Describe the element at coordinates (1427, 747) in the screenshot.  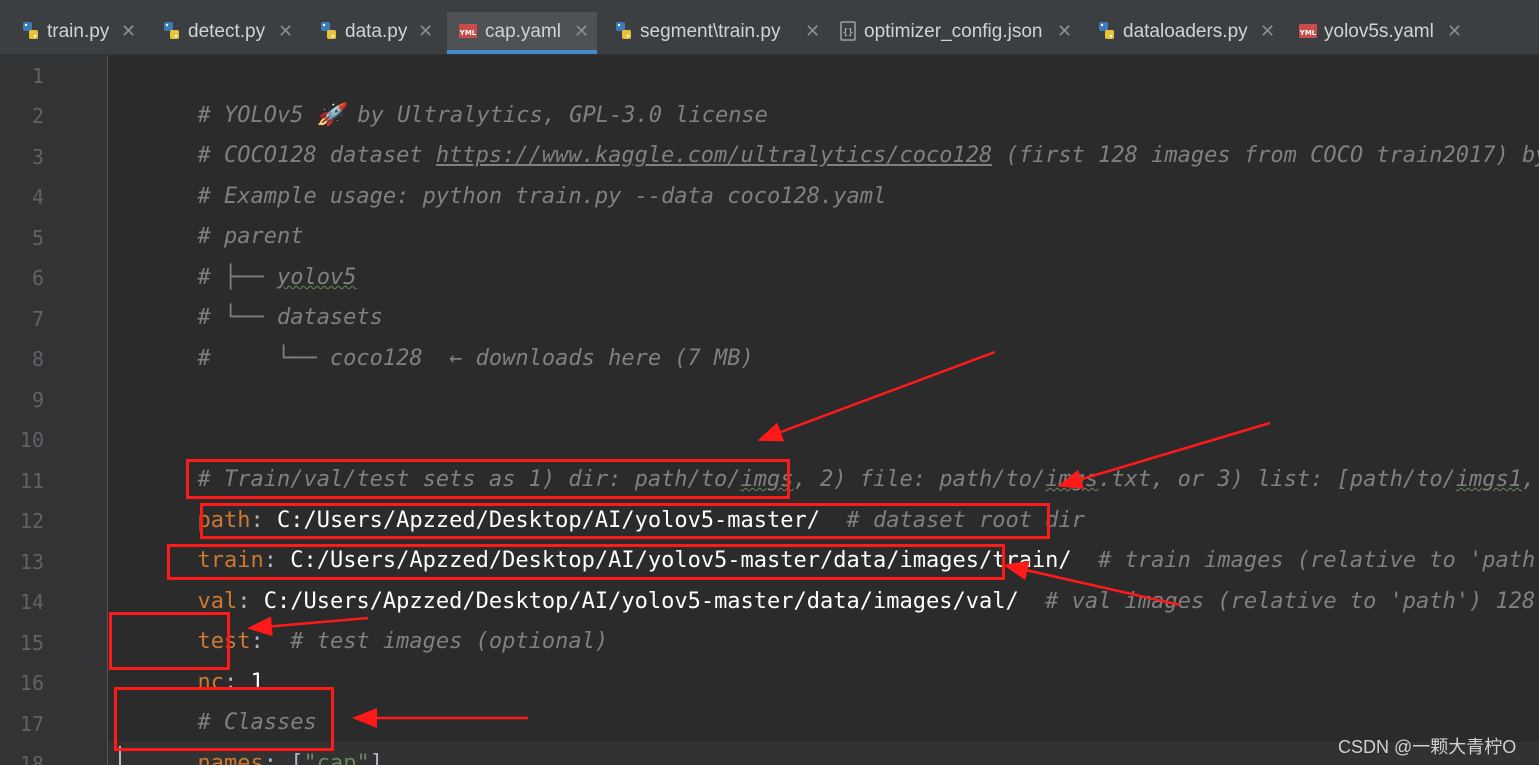
I see `watermark: CSDN @一颗大青柠O` at that location.